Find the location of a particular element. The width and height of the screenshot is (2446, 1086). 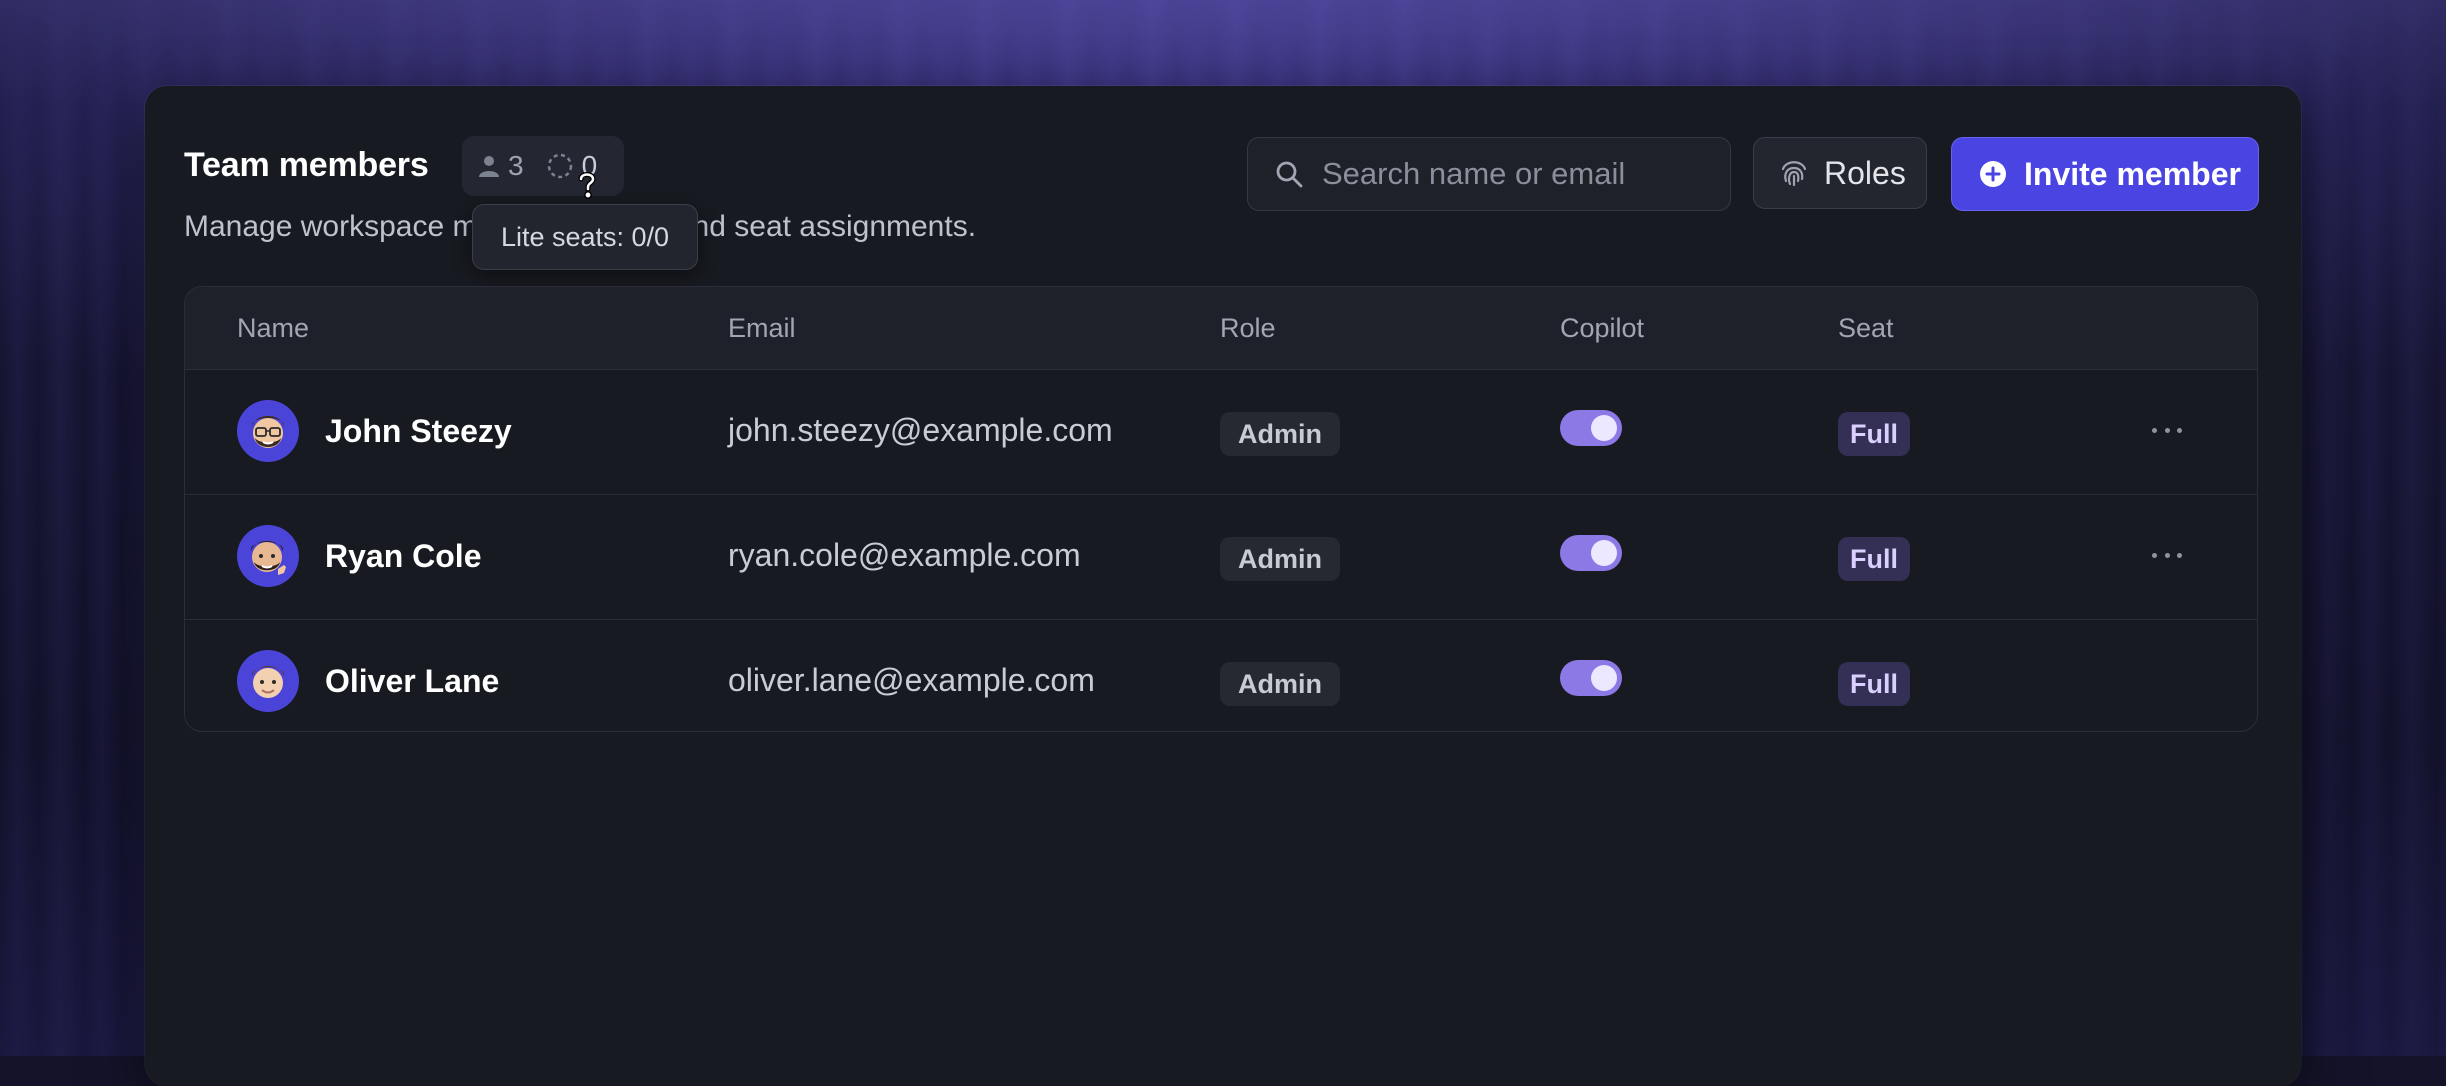

member-name: Ryan Cole is located at coordinates (403, 555).